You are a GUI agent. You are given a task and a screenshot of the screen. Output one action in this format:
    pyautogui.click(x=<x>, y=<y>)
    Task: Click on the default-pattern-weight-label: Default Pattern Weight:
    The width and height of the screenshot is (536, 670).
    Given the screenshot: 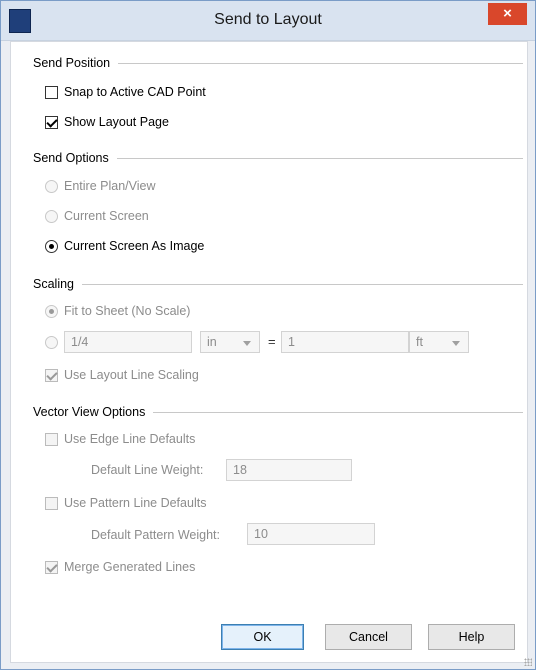 What is the action you would take?
    pyautogui.click(x=156, y=535)
    